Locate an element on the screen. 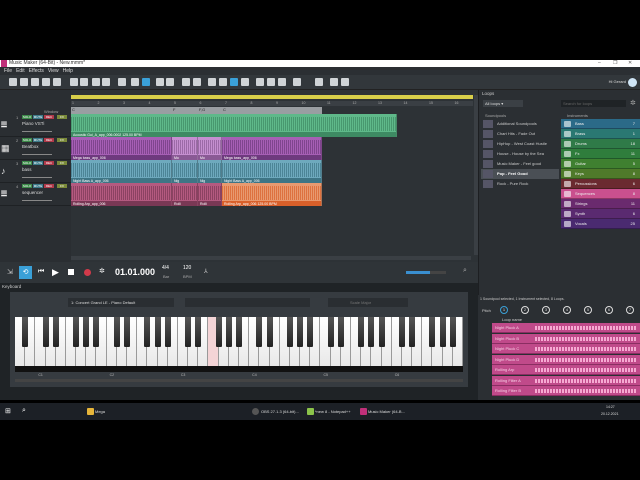 This screenshot has height=480, width=640. instrument-item: Sequences 8 is located at coordinates (600, 194).